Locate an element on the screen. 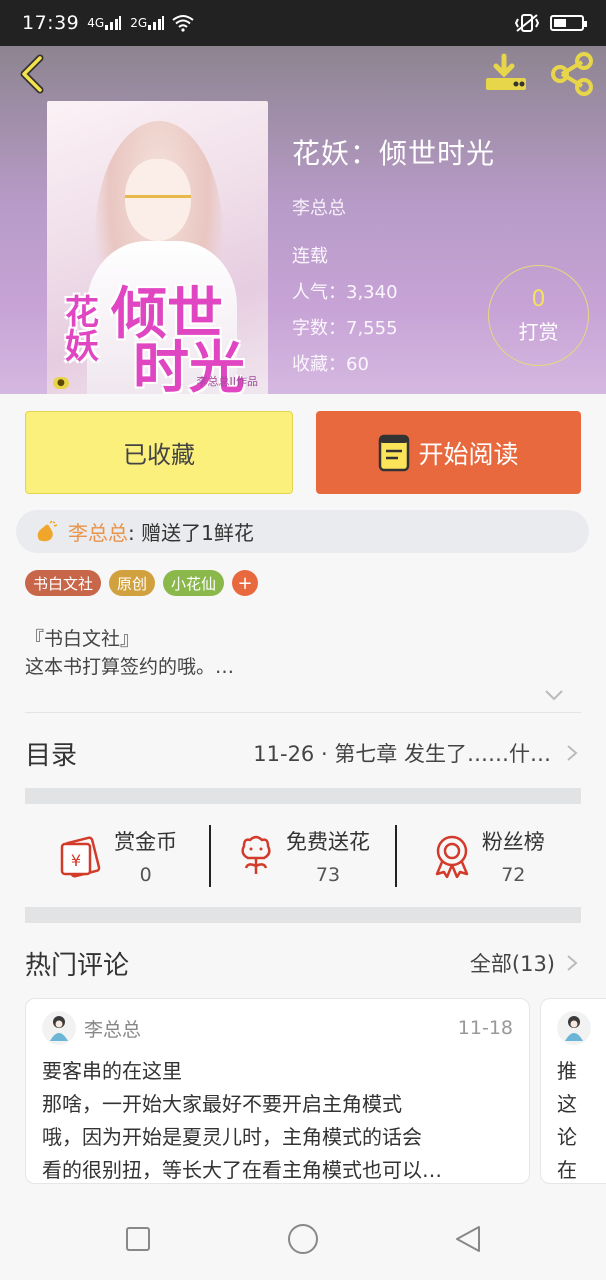  comment-date: 11-18 is located at coordinates (485, 1028).